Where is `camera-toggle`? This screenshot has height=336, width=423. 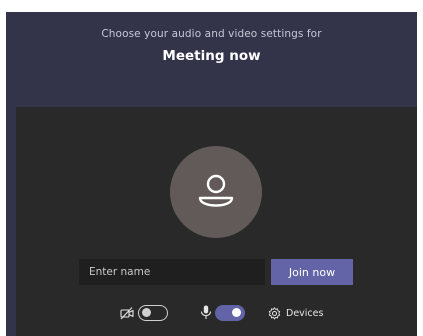
camera-toggle is located at coordinates (153, 313).